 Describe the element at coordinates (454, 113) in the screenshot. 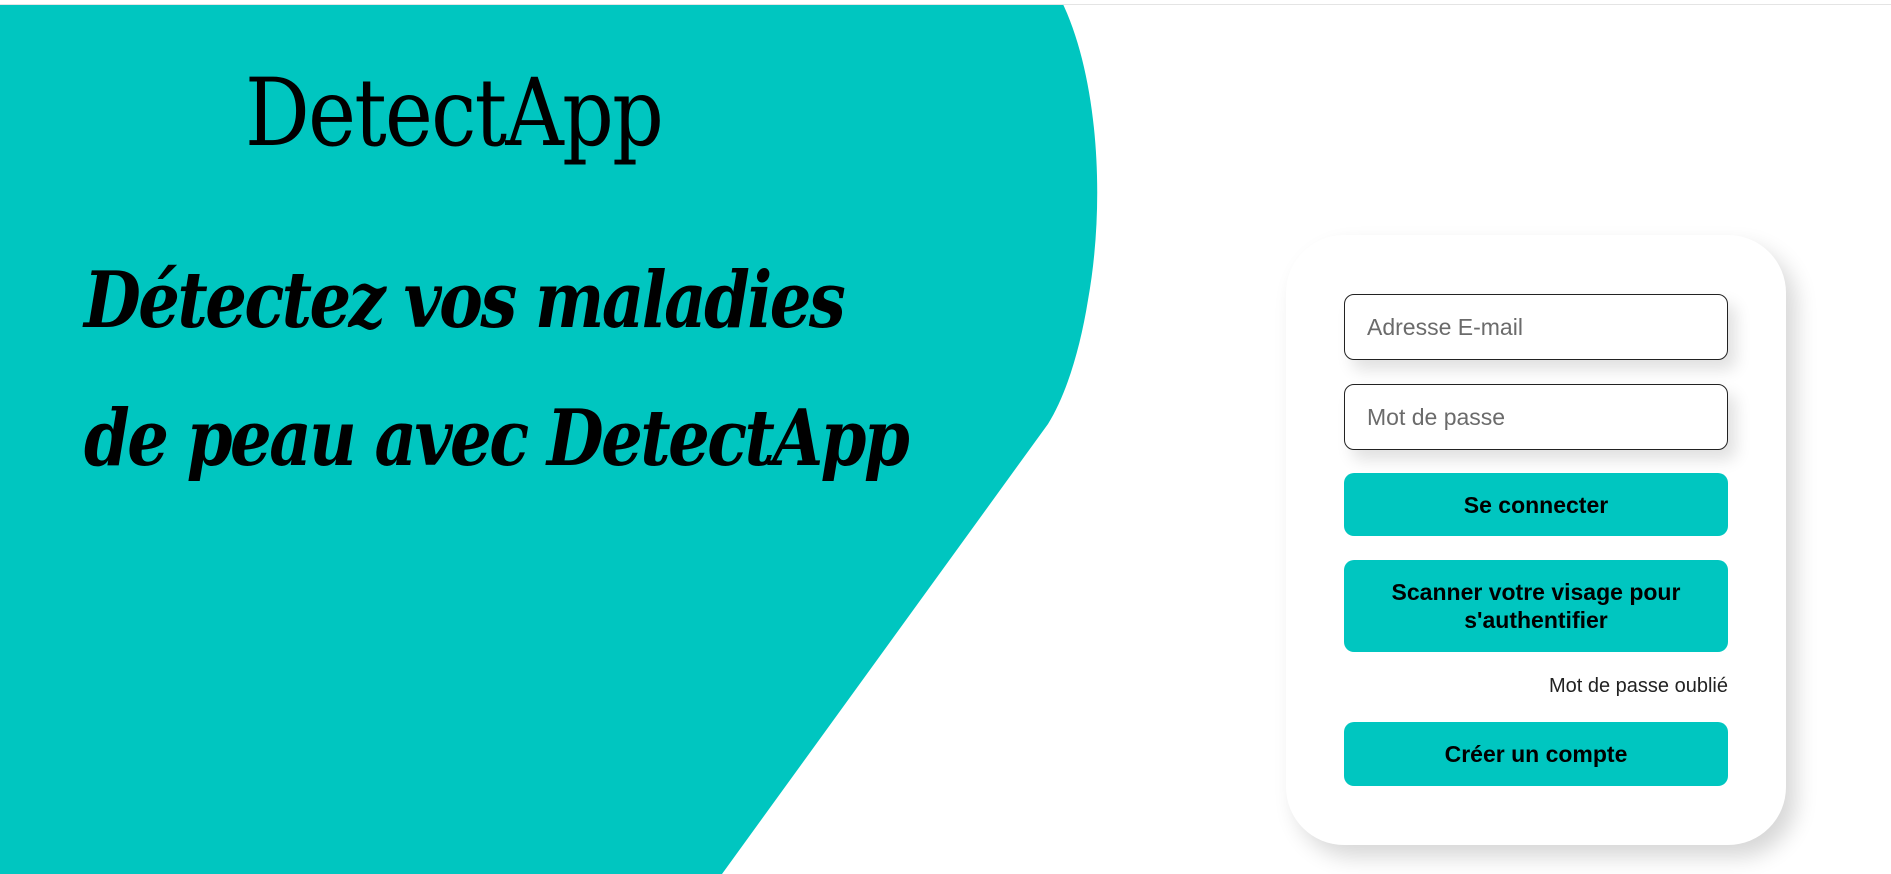

I see `brand-logo-title: DetectApp` at that location.